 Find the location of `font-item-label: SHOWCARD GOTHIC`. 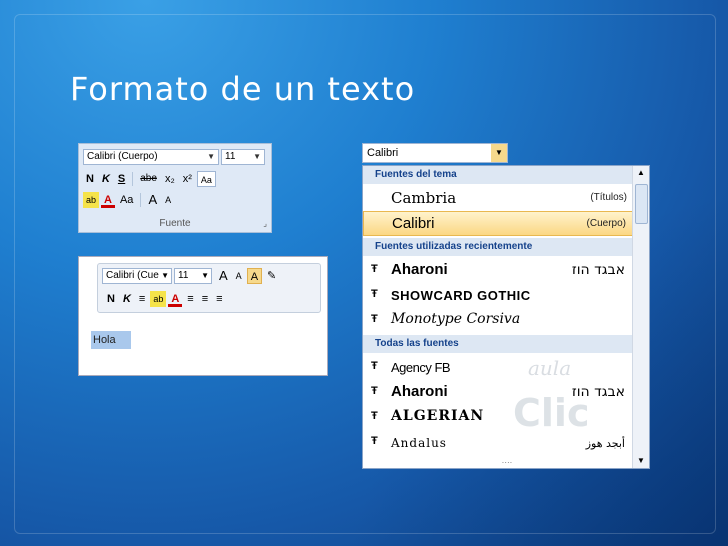

font-item-label: SHOWCARD GOTHIC is located at coordinates (461, 295).